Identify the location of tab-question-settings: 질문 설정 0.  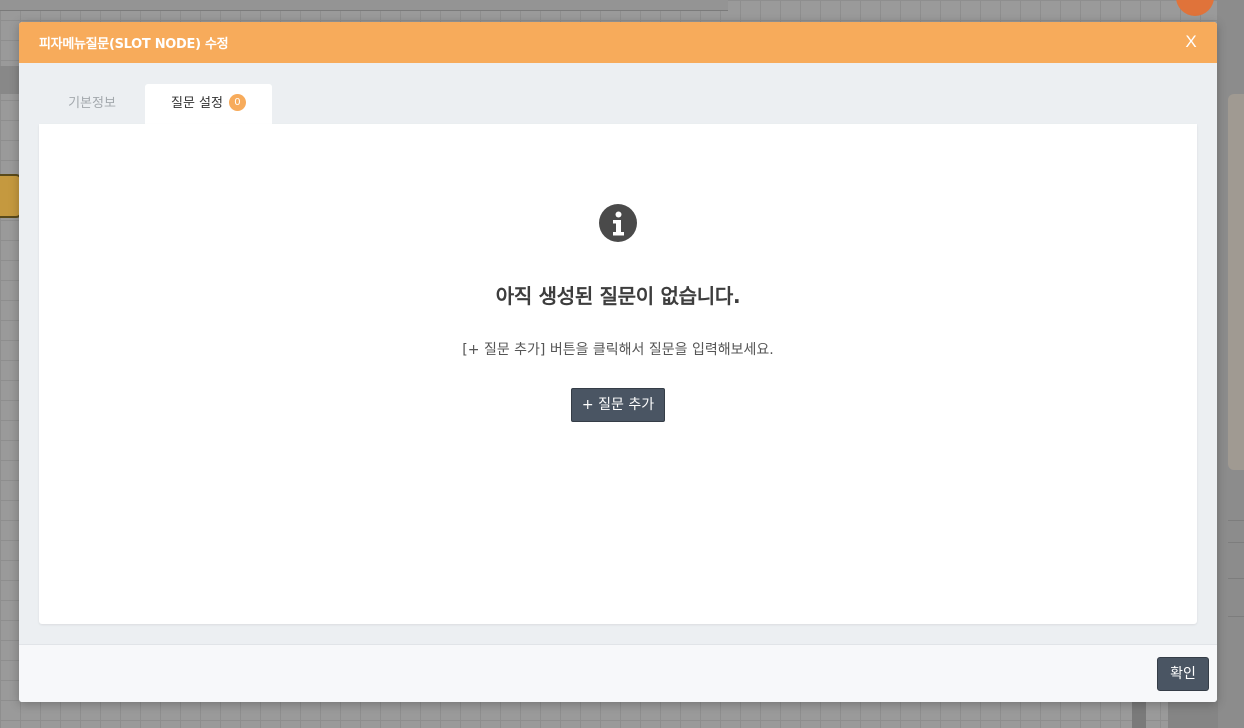
(208, 104).